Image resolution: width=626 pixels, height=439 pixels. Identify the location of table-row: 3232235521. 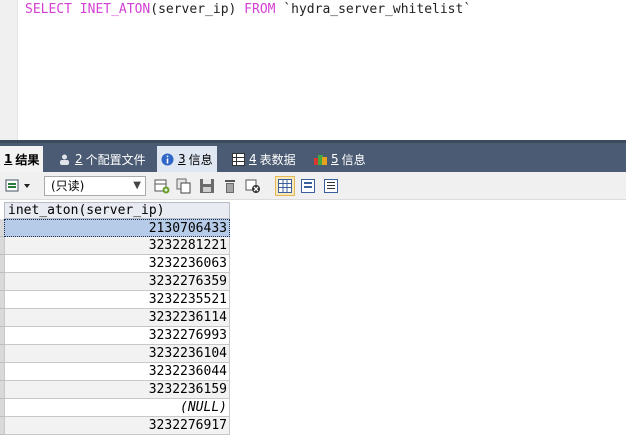
(115, 300).